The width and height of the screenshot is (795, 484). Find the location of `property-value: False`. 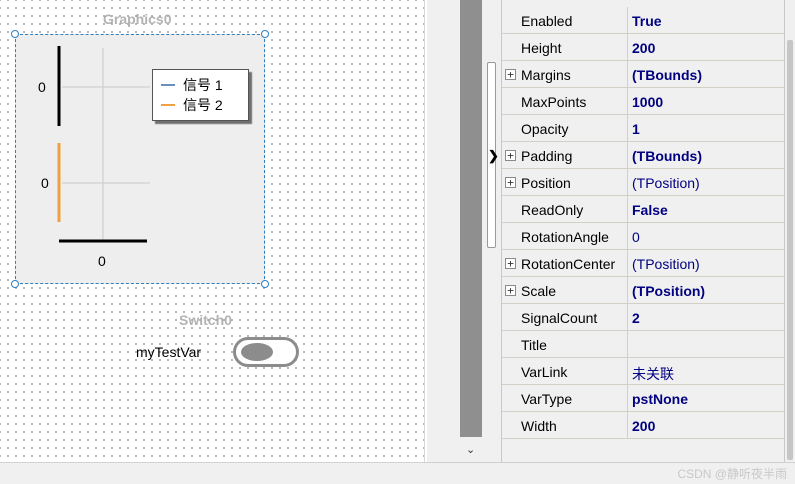

property-value: False is located at coordinates (650, 210).